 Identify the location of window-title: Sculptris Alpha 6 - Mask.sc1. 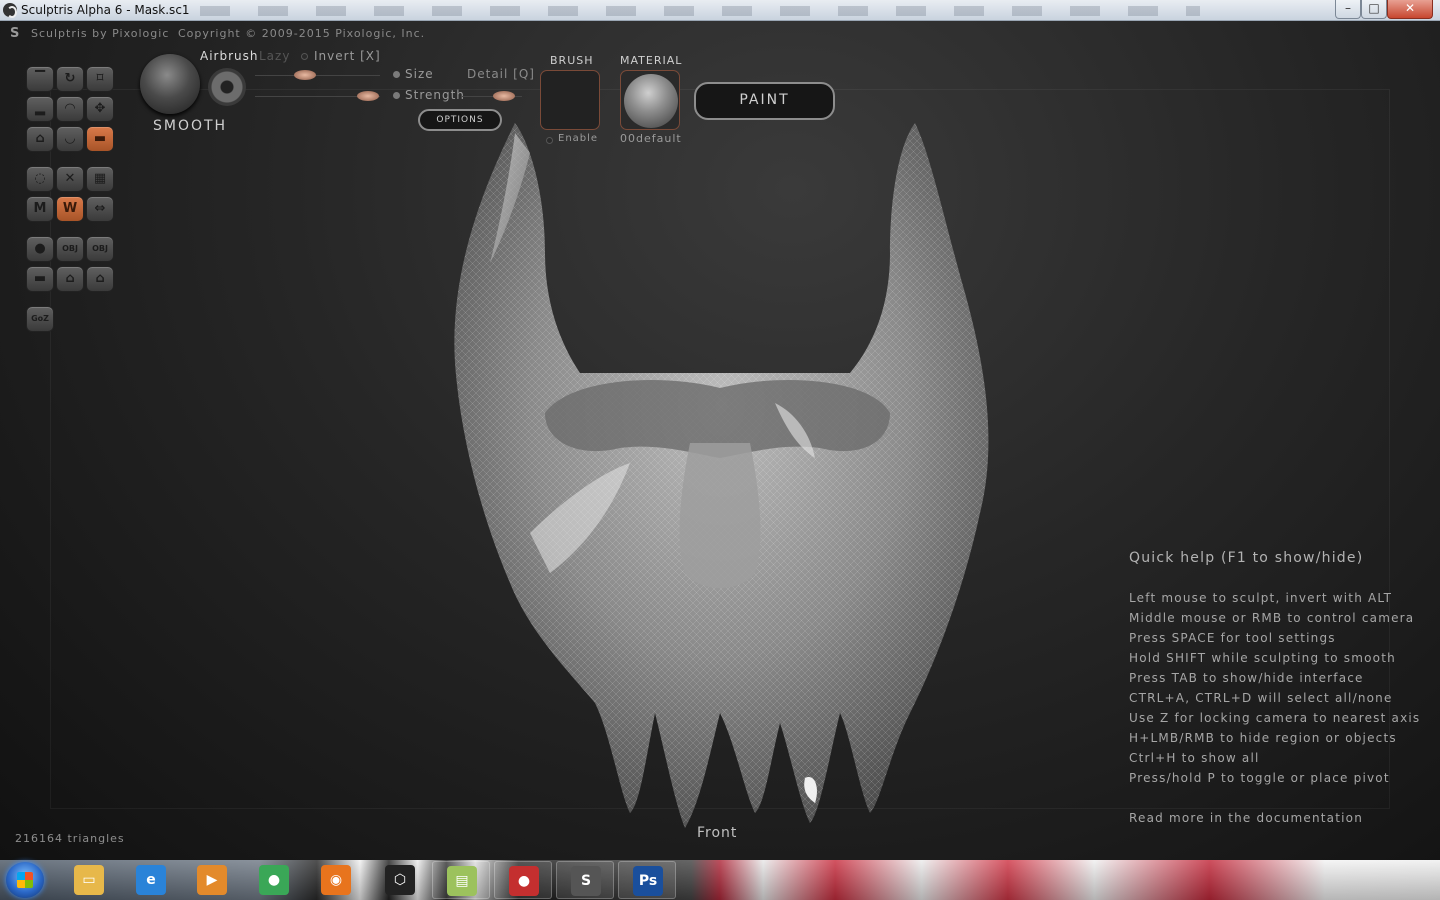
(105, 10).